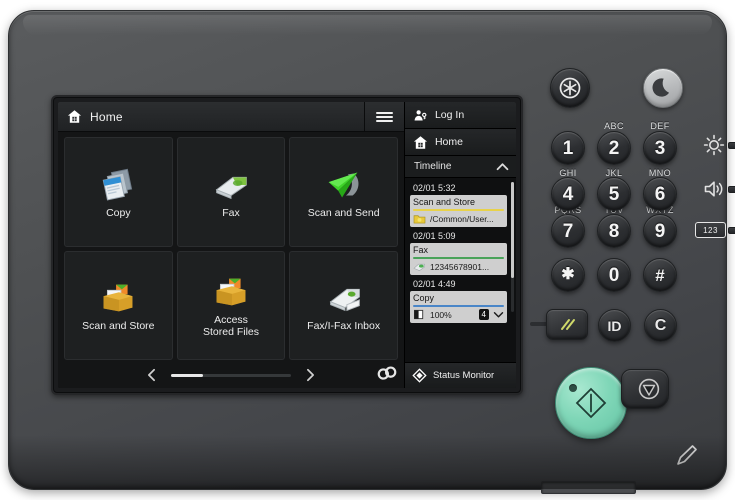  I want to click on keypad-key-9: 9, so click(660, 231).